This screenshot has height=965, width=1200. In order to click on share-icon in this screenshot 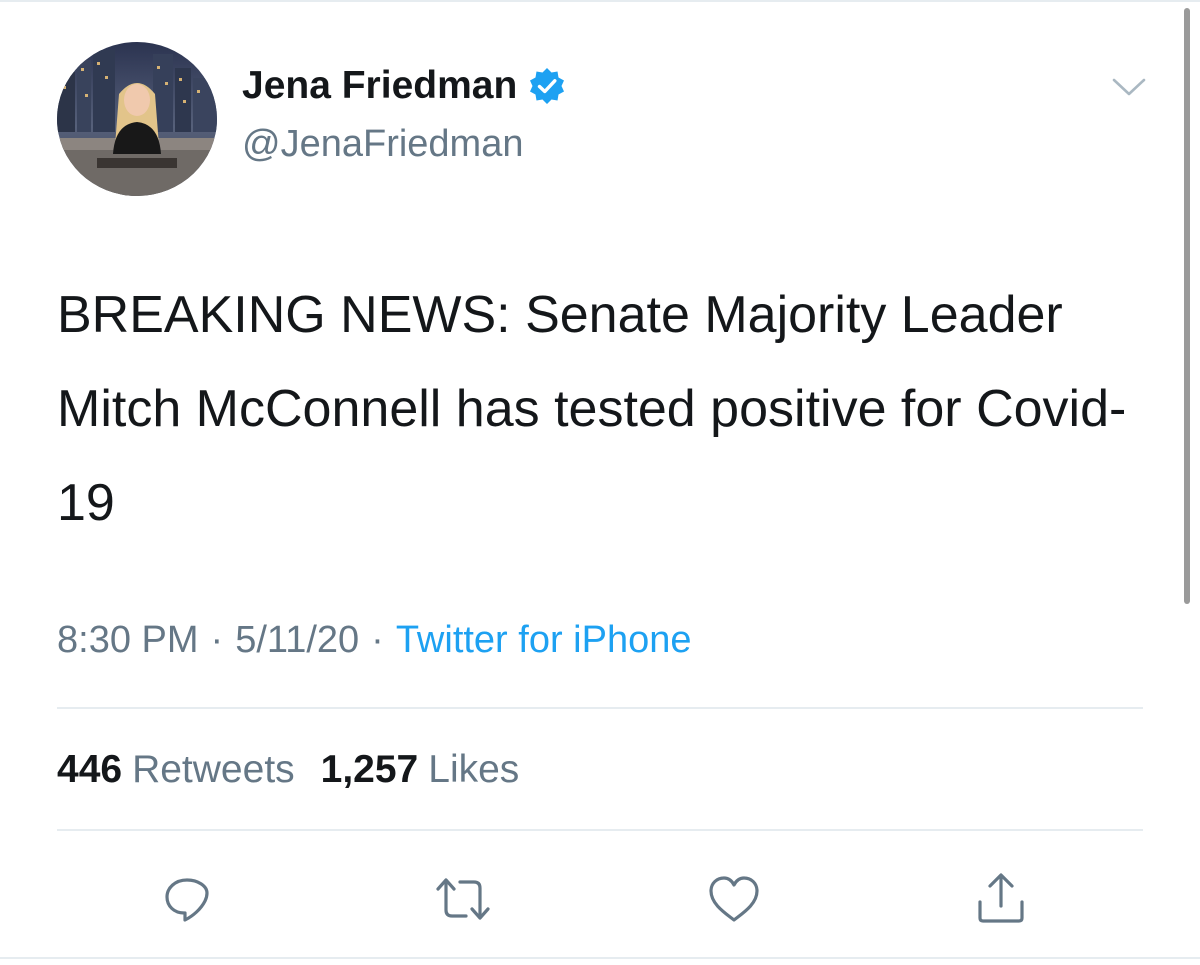, I will do `click(1001, 898)`.